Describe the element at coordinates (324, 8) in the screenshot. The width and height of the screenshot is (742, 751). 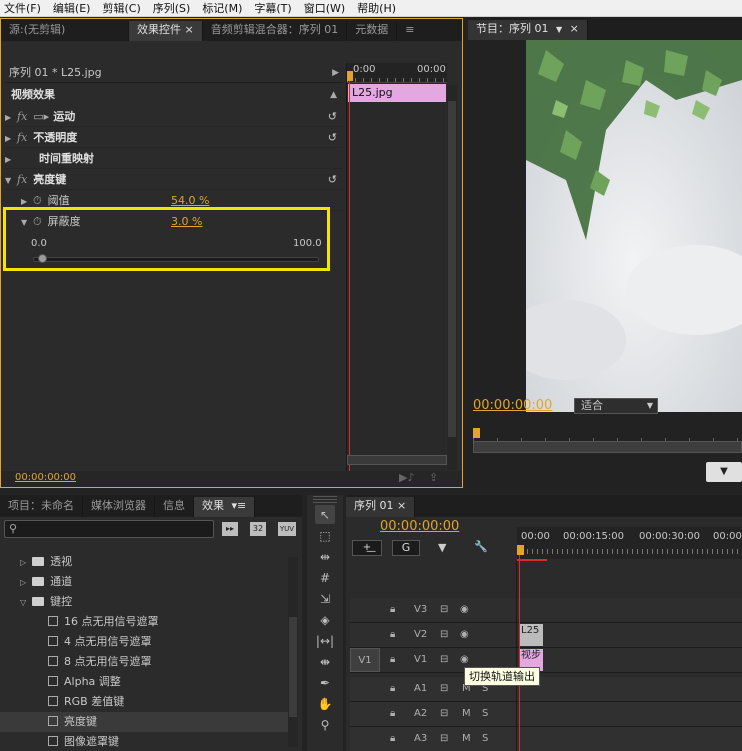
I see `menu-window: 窗口(W)` at that location.